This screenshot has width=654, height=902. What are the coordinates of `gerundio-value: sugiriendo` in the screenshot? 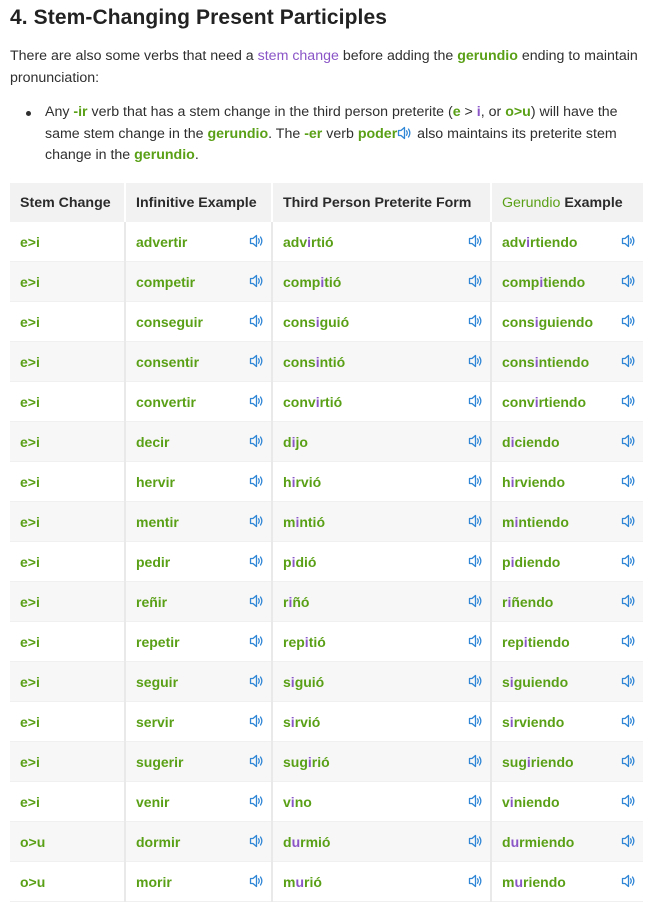 It's located at (538, 762).